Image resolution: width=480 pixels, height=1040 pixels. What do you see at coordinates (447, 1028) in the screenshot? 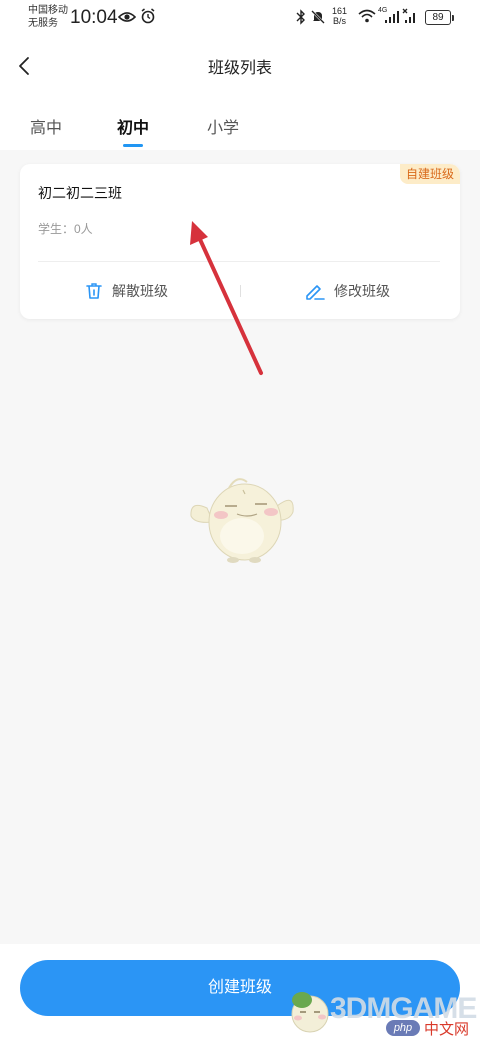
I see `watermark-site: 中文网` at bounding box center [447, 1028].